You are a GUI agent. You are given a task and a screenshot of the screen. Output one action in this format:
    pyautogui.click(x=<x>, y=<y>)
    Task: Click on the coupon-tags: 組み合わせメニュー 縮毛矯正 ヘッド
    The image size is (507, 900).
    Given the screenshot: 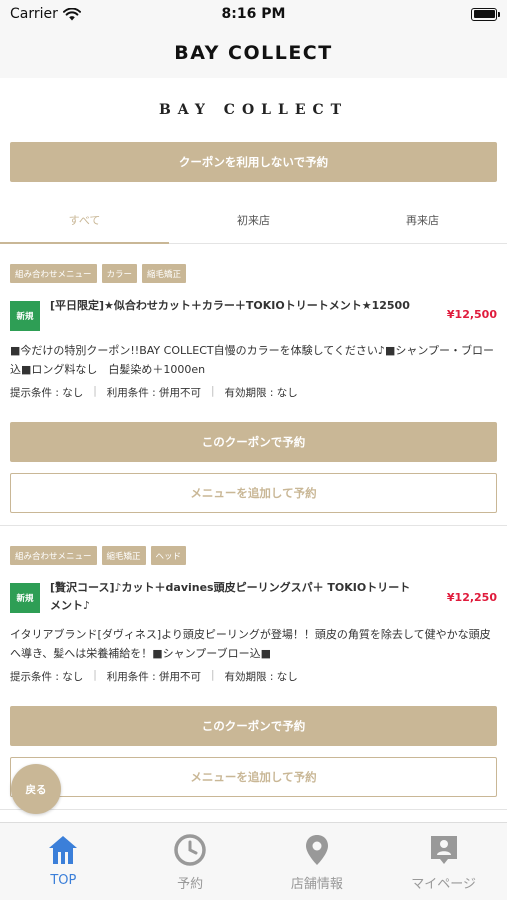 What is the action you would take?
    pyautogui.click(x=253, y=555)
    